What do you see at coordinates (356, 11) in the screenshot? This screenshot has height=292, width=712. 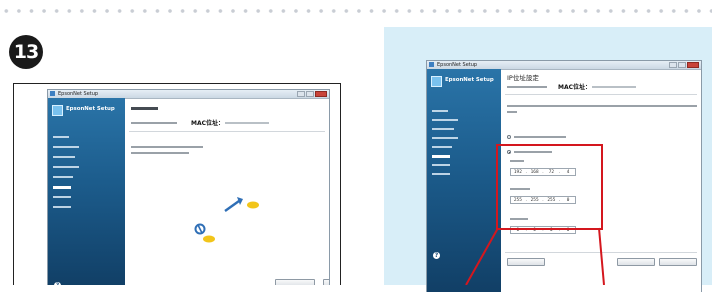 I see `dotted-divider` at bounding box center [356, 11].